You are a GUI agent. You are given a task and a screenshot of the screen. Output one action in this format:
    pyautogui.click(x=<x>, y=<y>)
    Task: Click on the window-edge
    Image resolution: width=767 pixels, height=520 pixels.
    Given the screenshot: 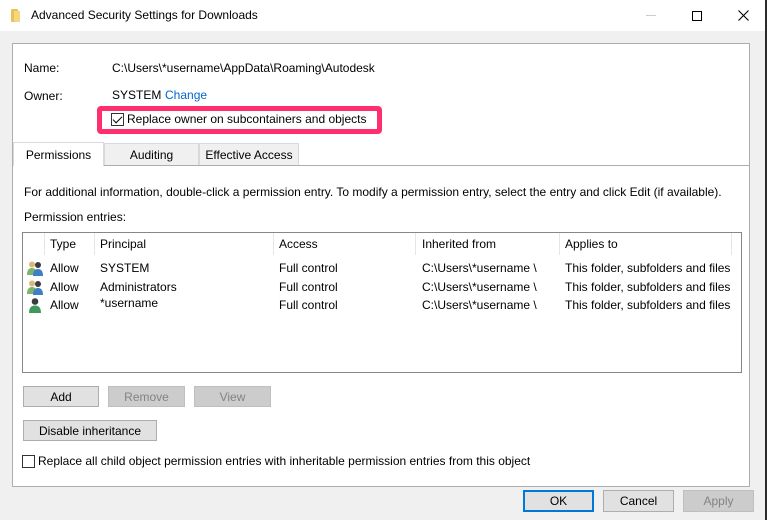 What is the action you would take?
    pyautogui.click(x=757, y=275)
    